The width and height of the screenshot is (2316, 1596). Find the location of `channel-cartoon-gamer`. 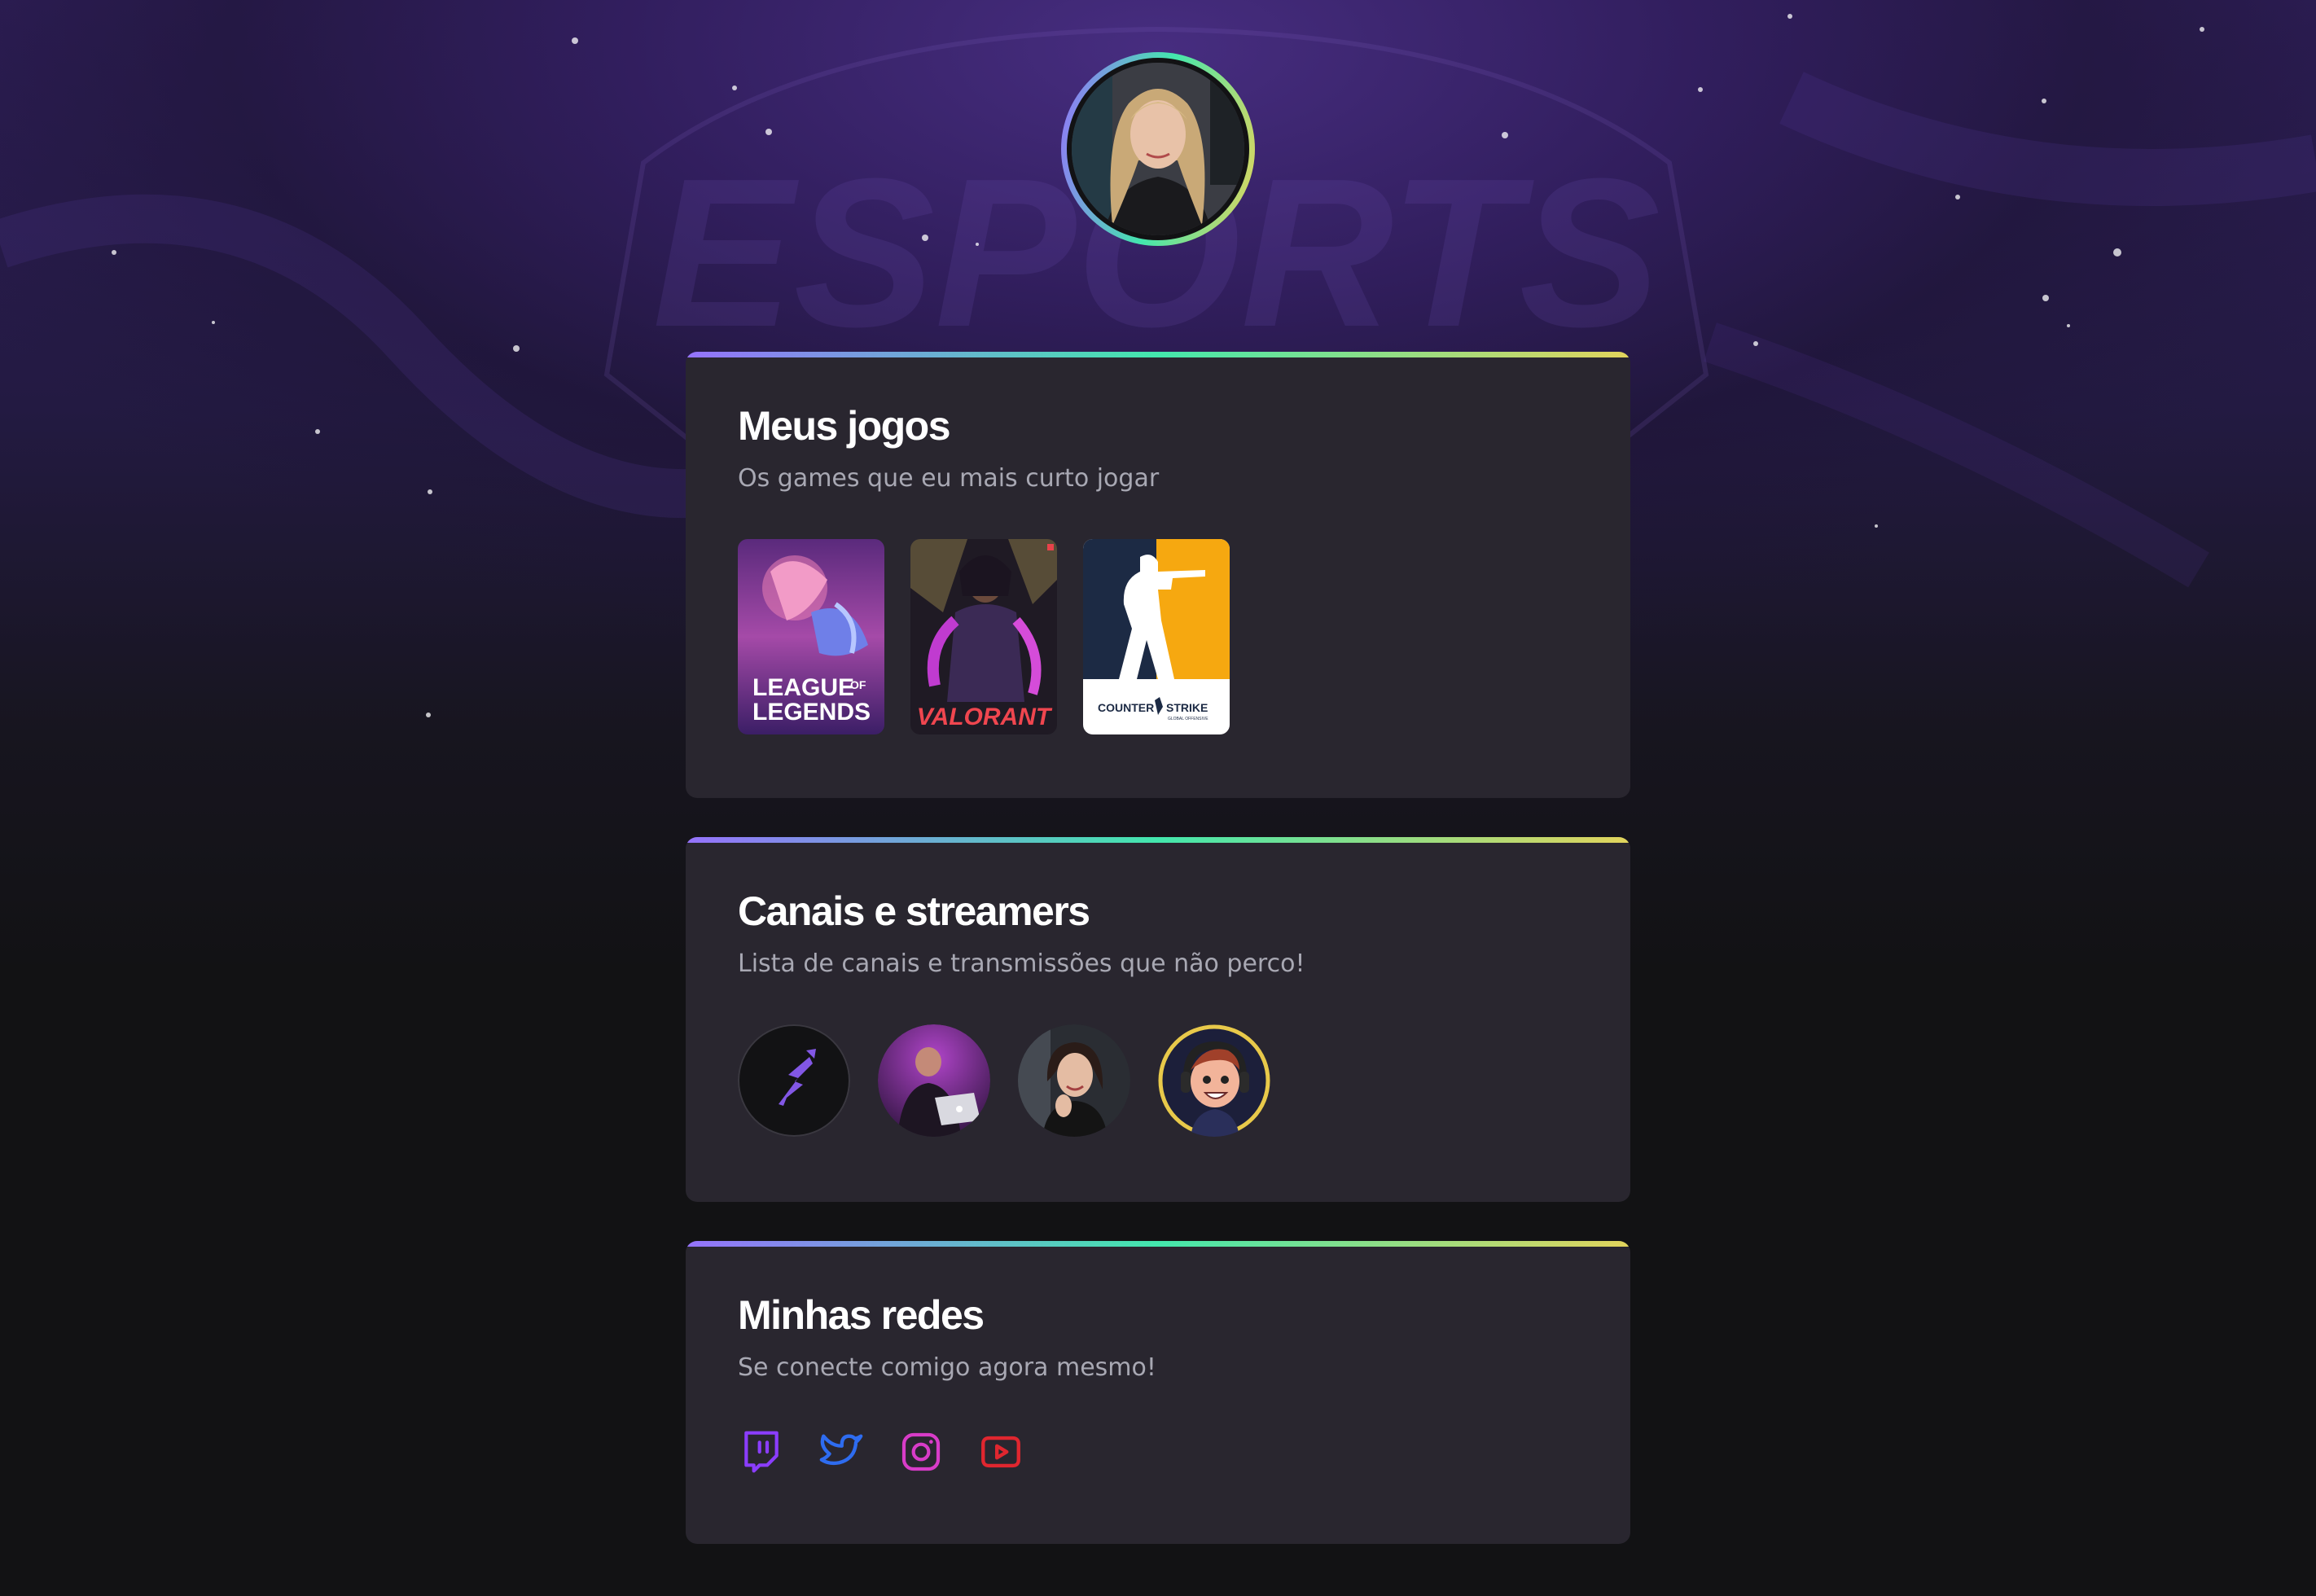

channel-cartoon-gamer is located at coordinates (1214, 1080).